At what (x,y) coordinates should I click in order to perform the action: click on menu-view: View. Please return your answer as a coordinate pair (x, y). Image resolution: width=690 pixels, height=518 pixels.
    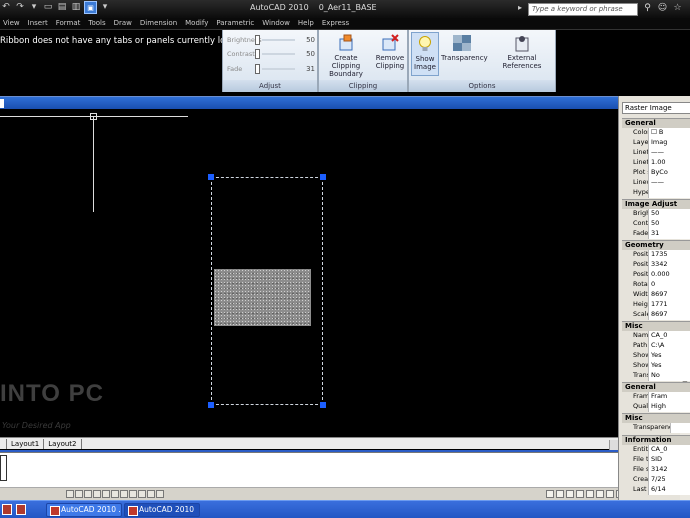
    Looking at the image, I should click on (11, 23).